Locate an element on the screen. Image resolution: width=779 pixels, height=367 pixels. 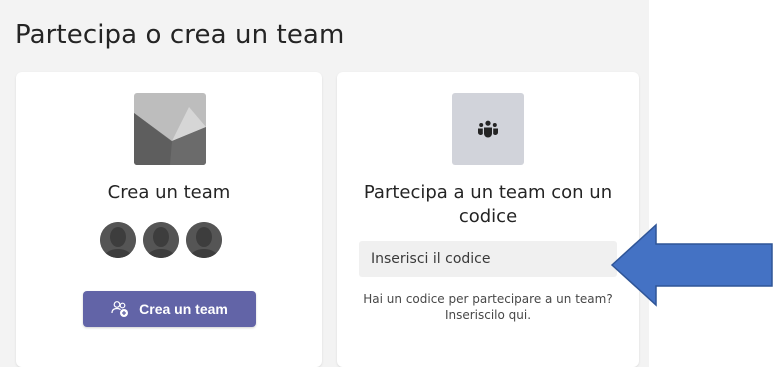
create-team-button-label: Crea un team is located at coordinates (183, 309).